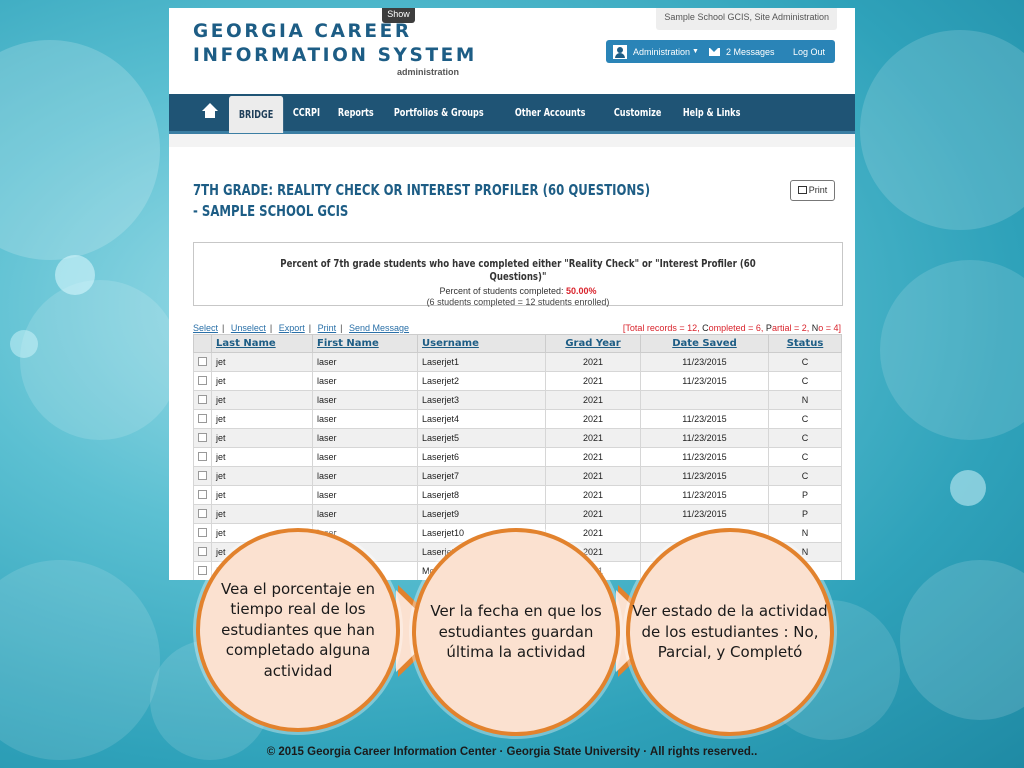  What do you see at coordinates (704, 400) in the screenshot?
I see `date-saved-cell` at bounding box center [704, 400].